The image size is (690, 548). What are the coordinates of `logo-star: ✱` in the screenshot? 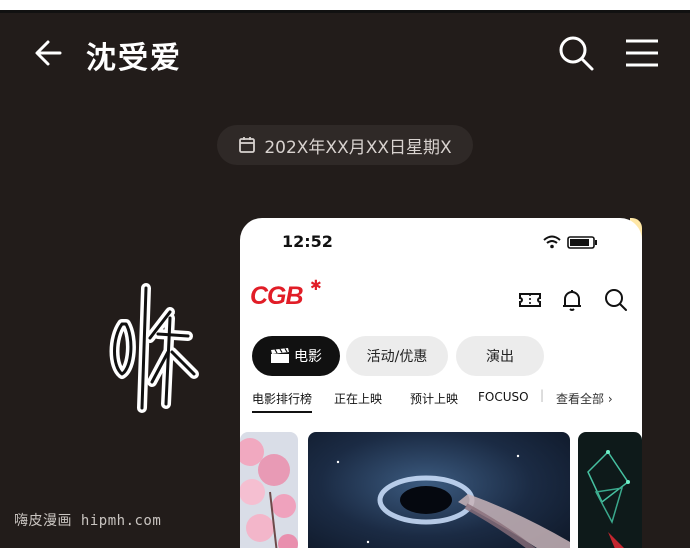 It's located at (316, 286).